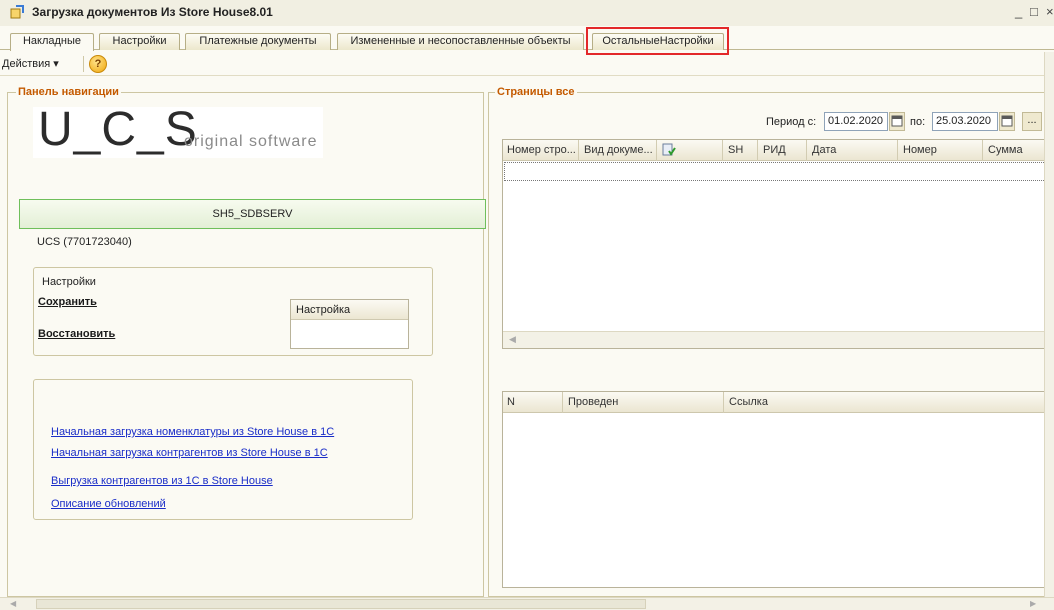  I want to click on tab-changed-objects: Измененные и несопоставленные объекты, so click(460, 41).